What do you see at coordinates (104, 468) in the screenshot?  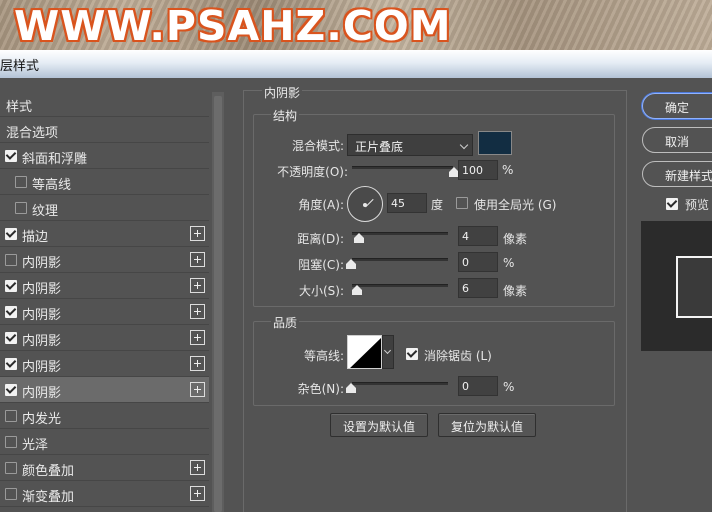 I see `style-item: 颜色叠加` at bounding box center [104, 468].